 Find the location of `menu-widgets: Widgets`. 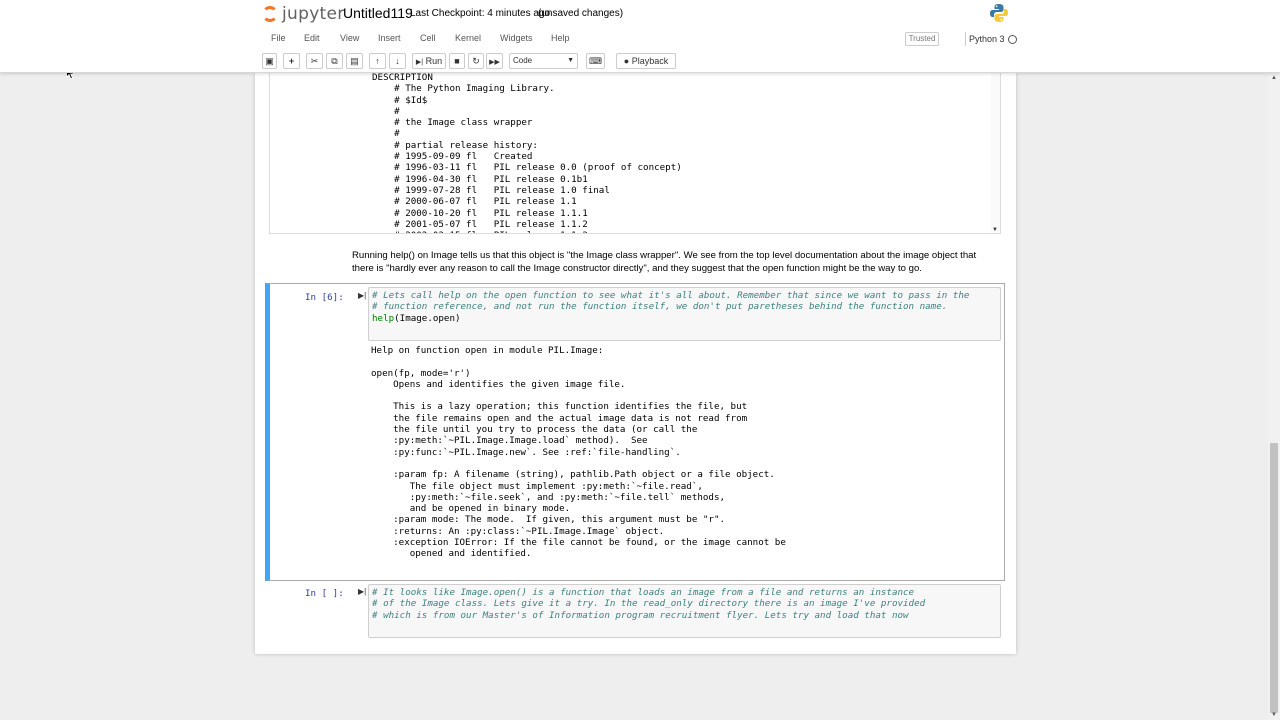

menu-widgets: Widgets is located at coordinates (516, 38).